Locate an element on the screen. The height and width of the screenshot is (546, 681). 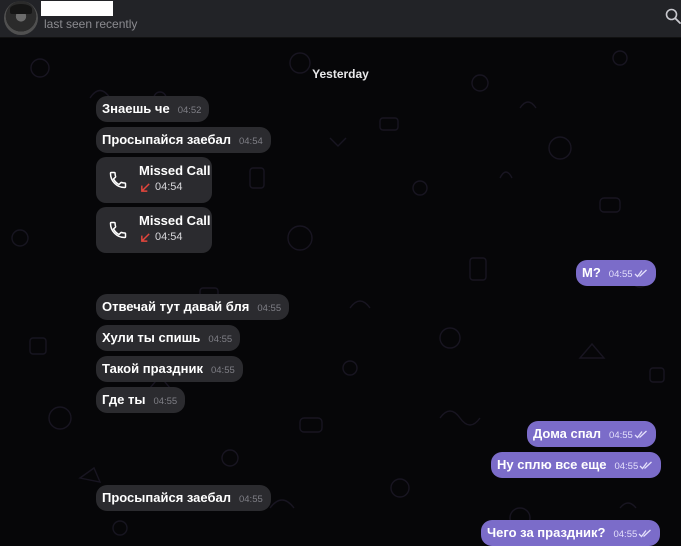
message-time: 04:52 is located at coordinates (189, 110).